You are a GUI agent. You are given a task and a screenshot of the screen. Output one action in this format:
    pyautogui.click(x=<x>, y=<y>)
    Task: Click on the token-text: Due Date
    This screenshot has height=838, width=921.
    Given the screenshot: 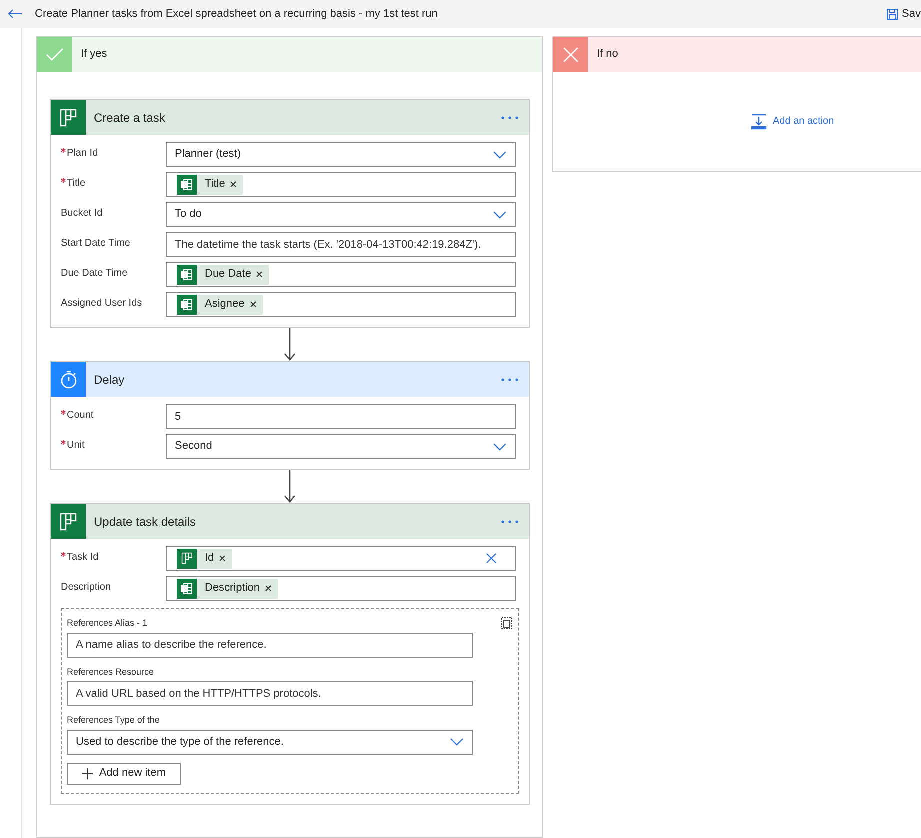 What is the action you would take?
    pyautogui.click(x=228, y=274)
    